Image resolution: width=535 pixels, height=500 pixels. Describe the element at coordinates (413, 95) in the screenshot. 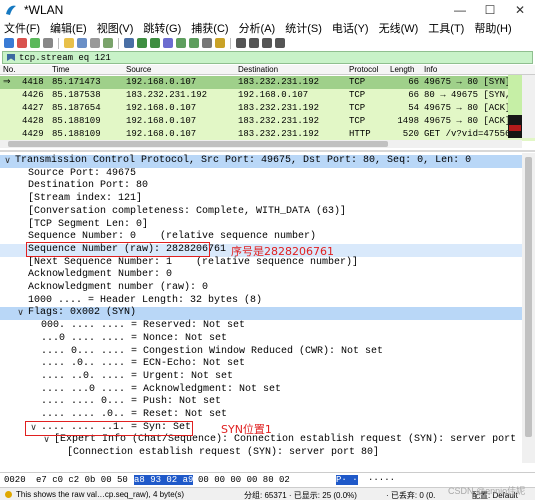

I see `packet-length: 66` at that location.